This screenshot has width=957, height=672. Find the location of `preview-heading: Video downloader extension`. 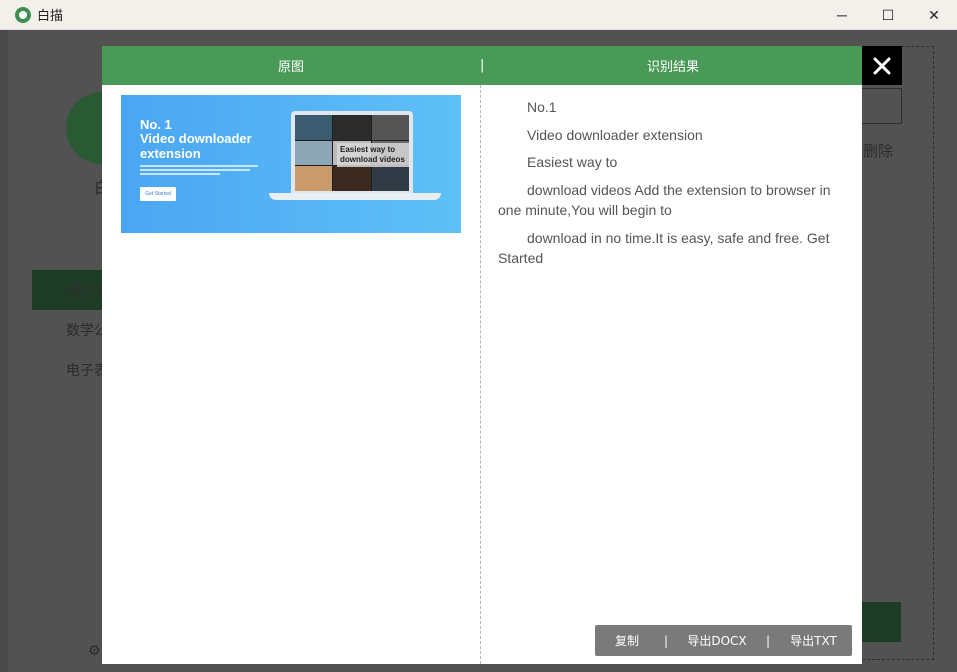

preview-heading: Video downloader extension is located at coordinates (196, 146).